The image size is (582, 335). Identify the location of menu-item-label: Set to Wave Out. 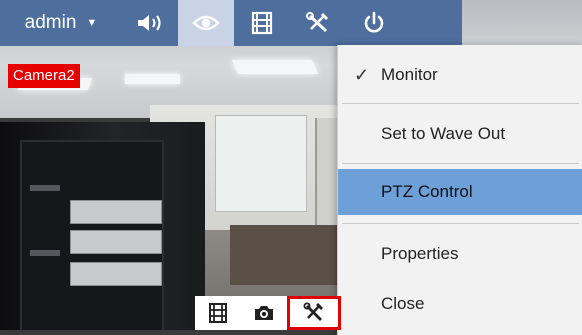
(443, 133).